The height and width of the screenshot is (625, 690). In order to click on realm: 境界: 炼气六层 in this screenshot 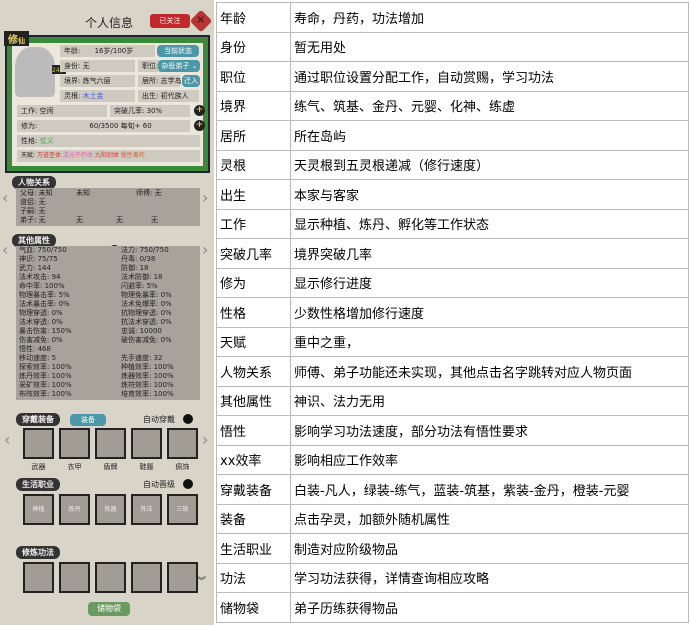, I will do `click(97, 81)`.